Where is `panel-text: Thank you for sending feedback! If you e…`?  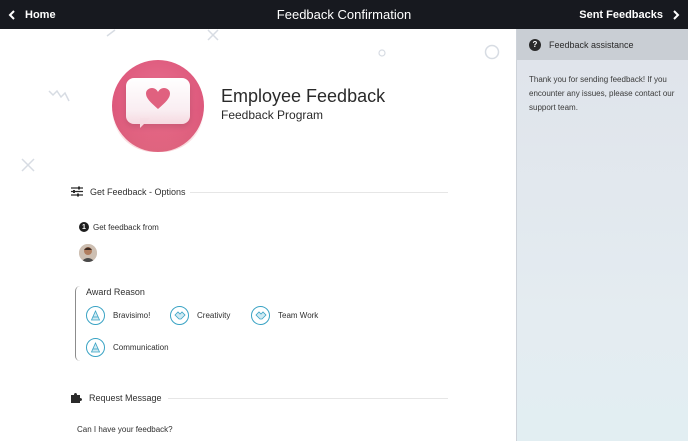
panel-text: Thank you for sending feedback! If you e… is located at coordinates (602, 93).